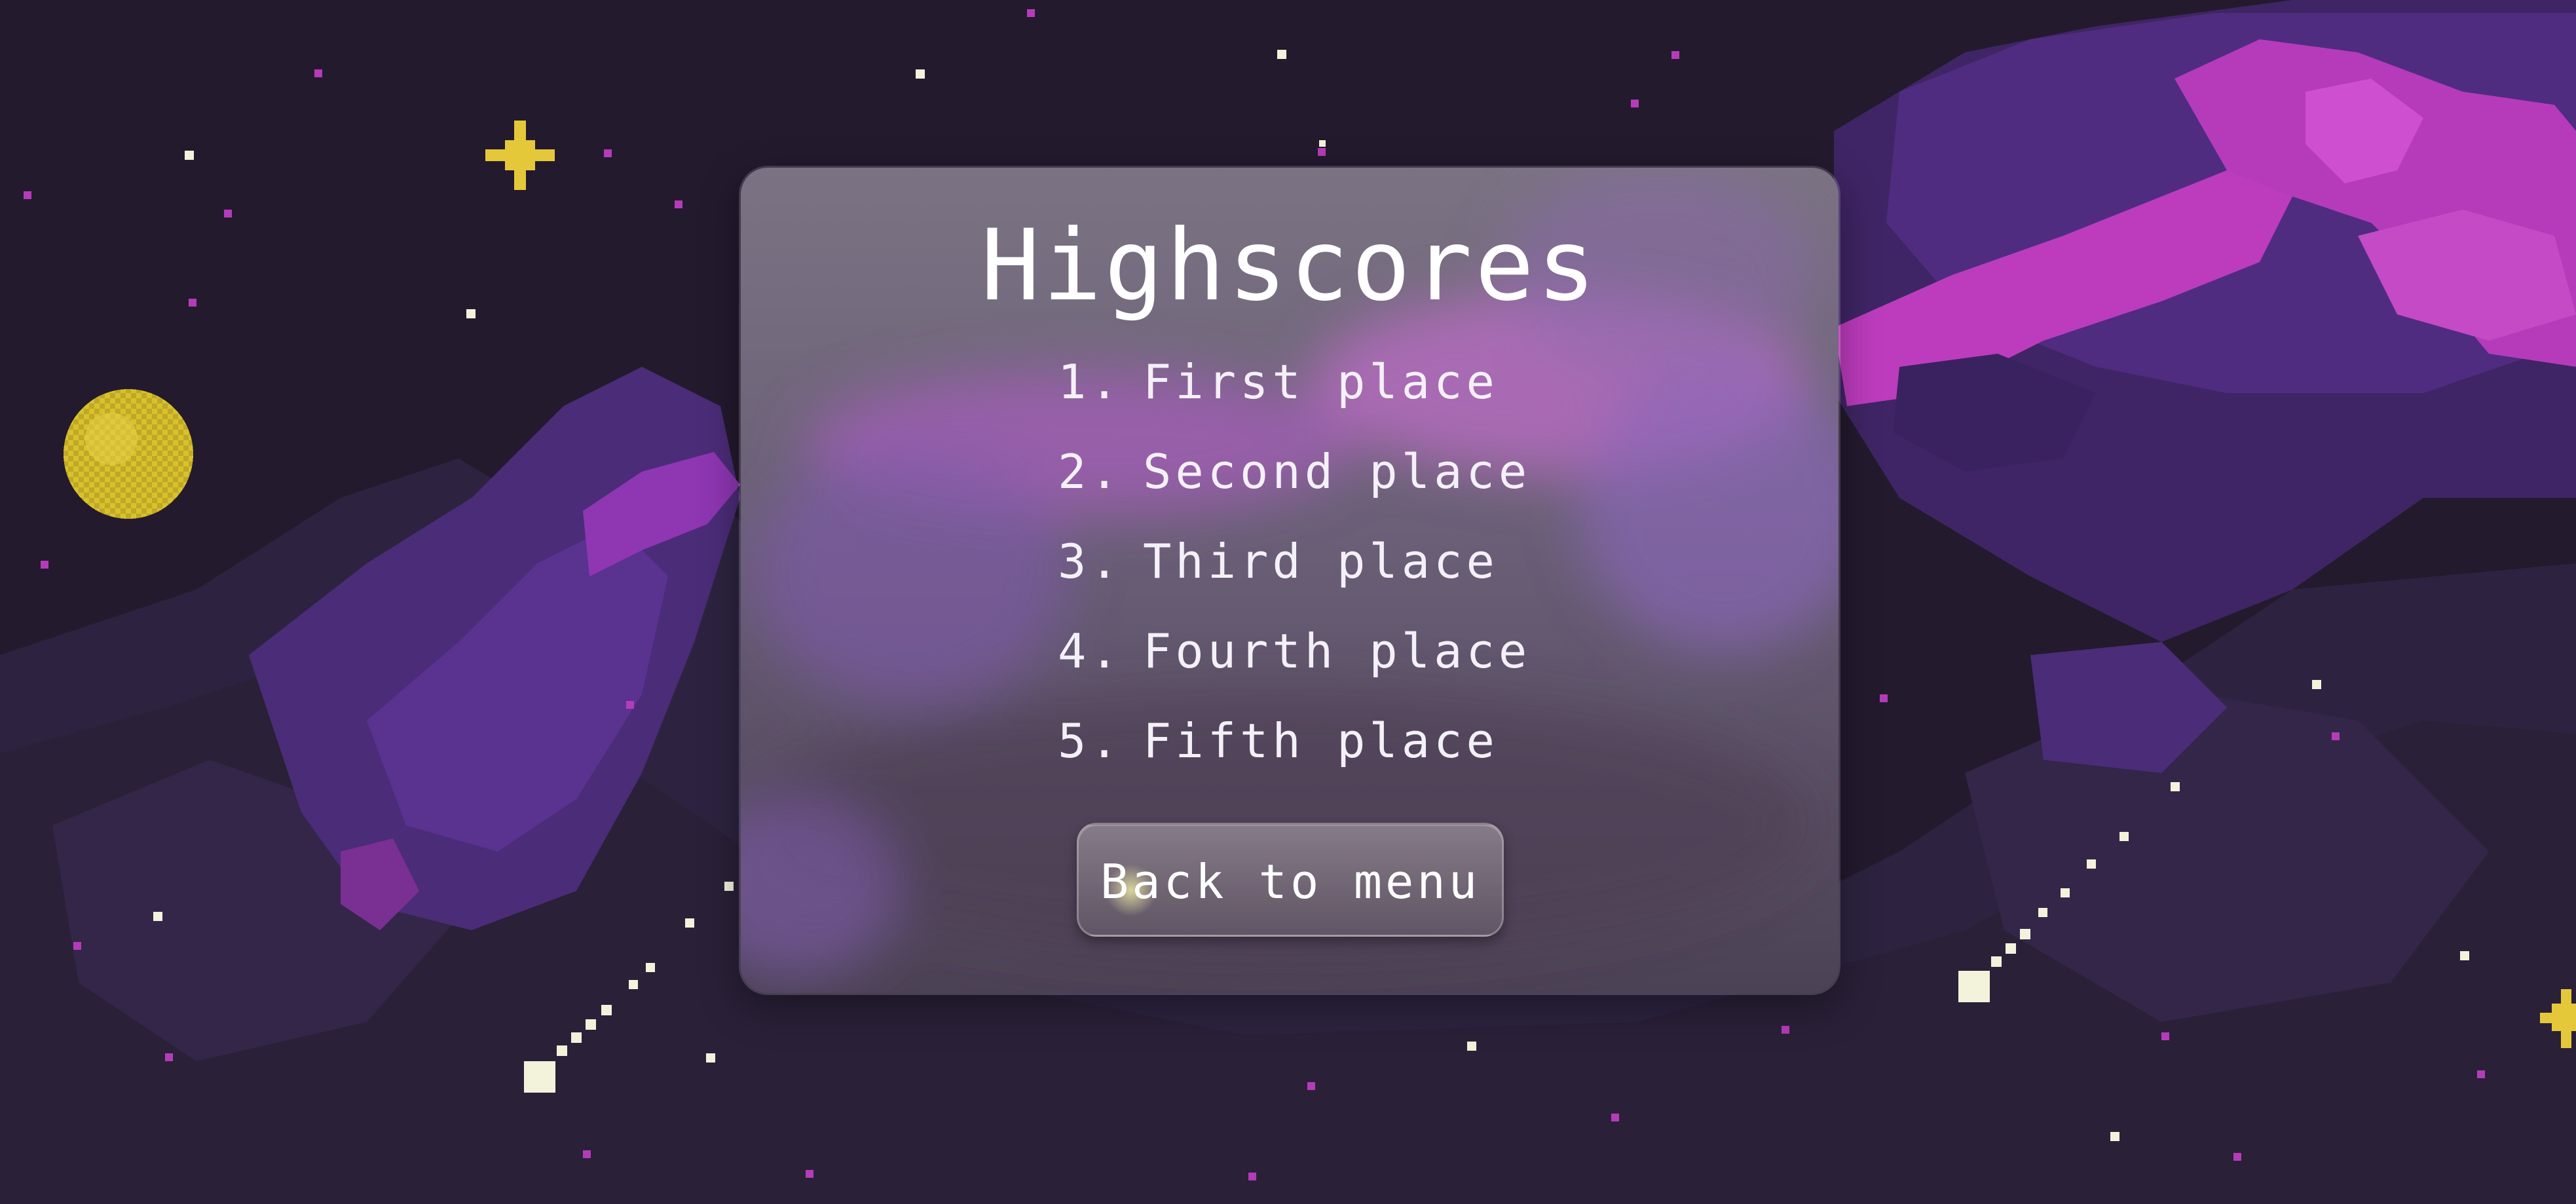  Describe the element at coordinates (128, 454) in the screenshot. I see `planet-icon` at that location.